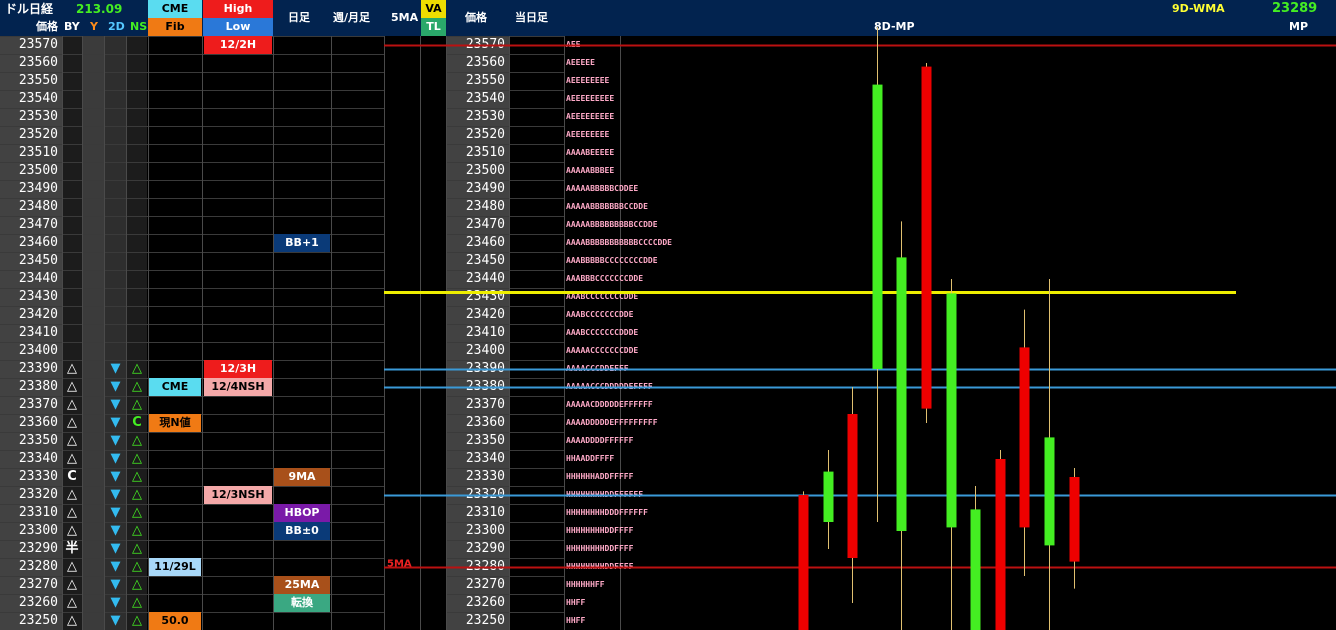  What do you see at coordinates (399, 564) in the screenshot?
I see `5ma-line-label: 5MA` at bounding box center [399, 564].